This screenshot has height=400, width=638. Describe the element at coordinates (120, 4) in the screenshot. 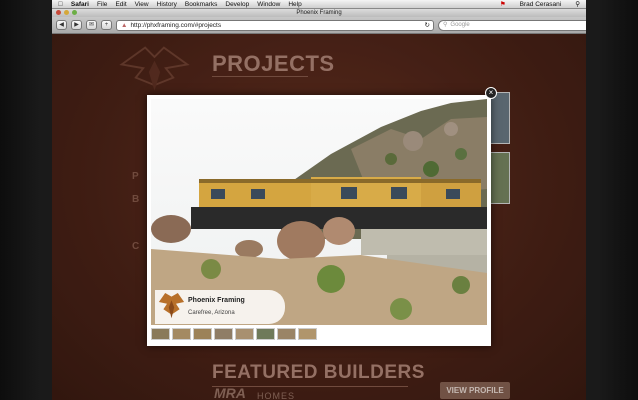

I see `menu-edit: Edit` at that location.